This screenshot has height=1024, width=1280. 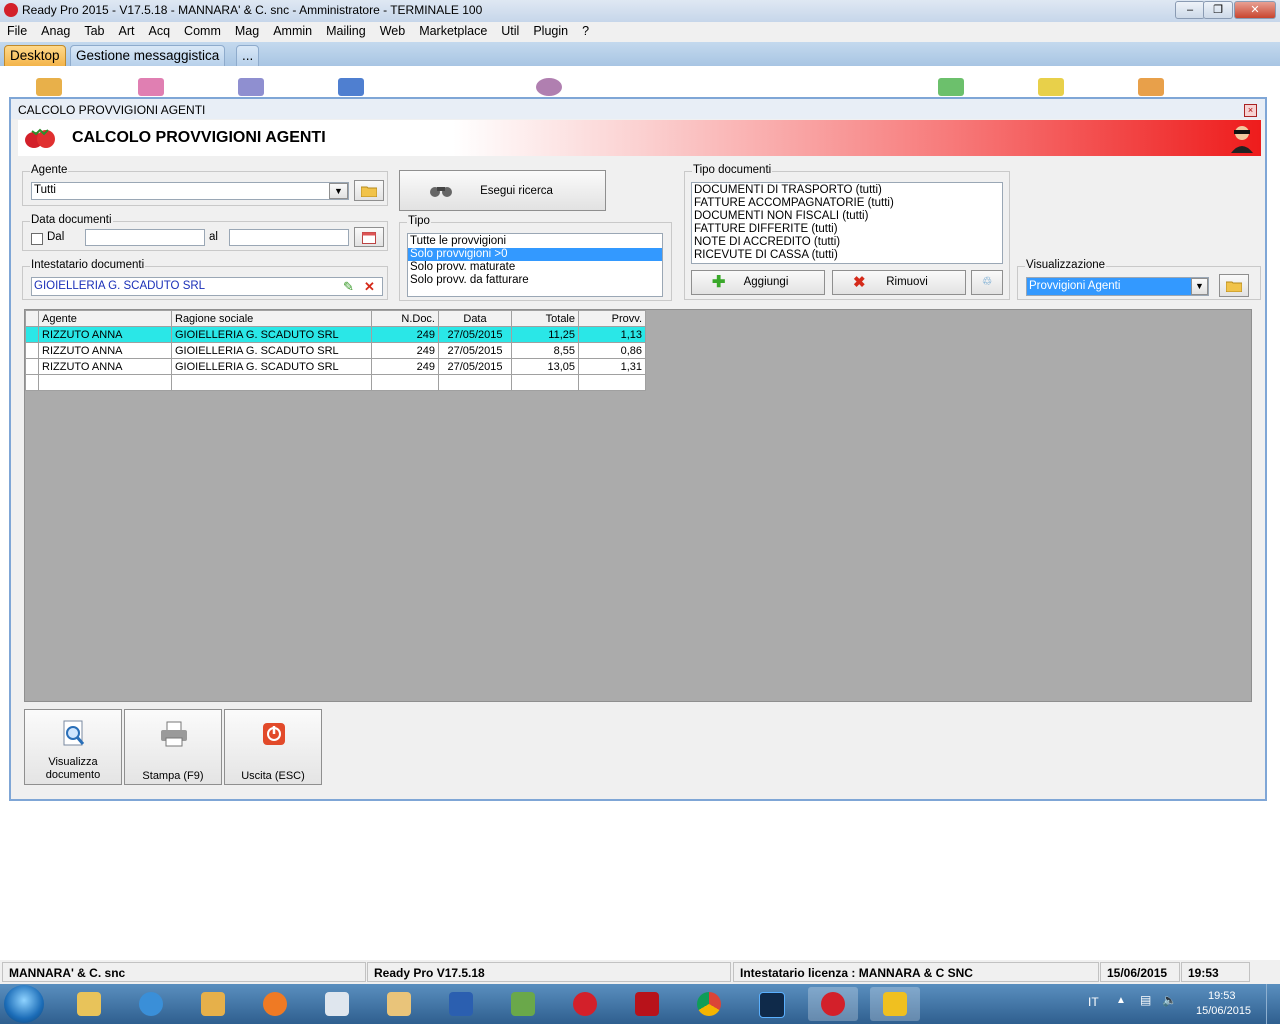 What do you see at coordinates (612, 318) in the screenshot?
I see `column-header: Provv.` at bounding box center [612, 318].